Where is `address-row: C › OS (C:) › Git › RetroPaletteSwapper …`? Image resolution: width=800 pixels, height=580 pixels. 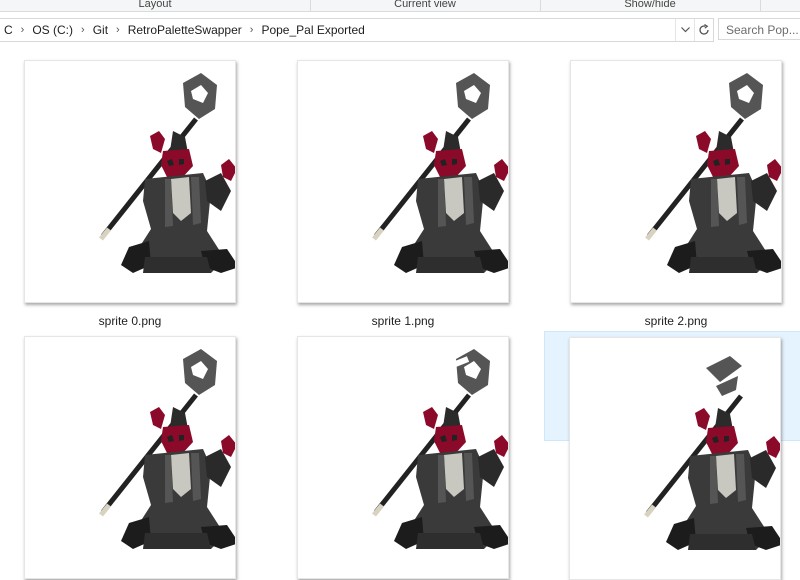 address-row: C › OS (C:) › Git › RetroPaletteSwapper … is located at coordinates (400, 30).